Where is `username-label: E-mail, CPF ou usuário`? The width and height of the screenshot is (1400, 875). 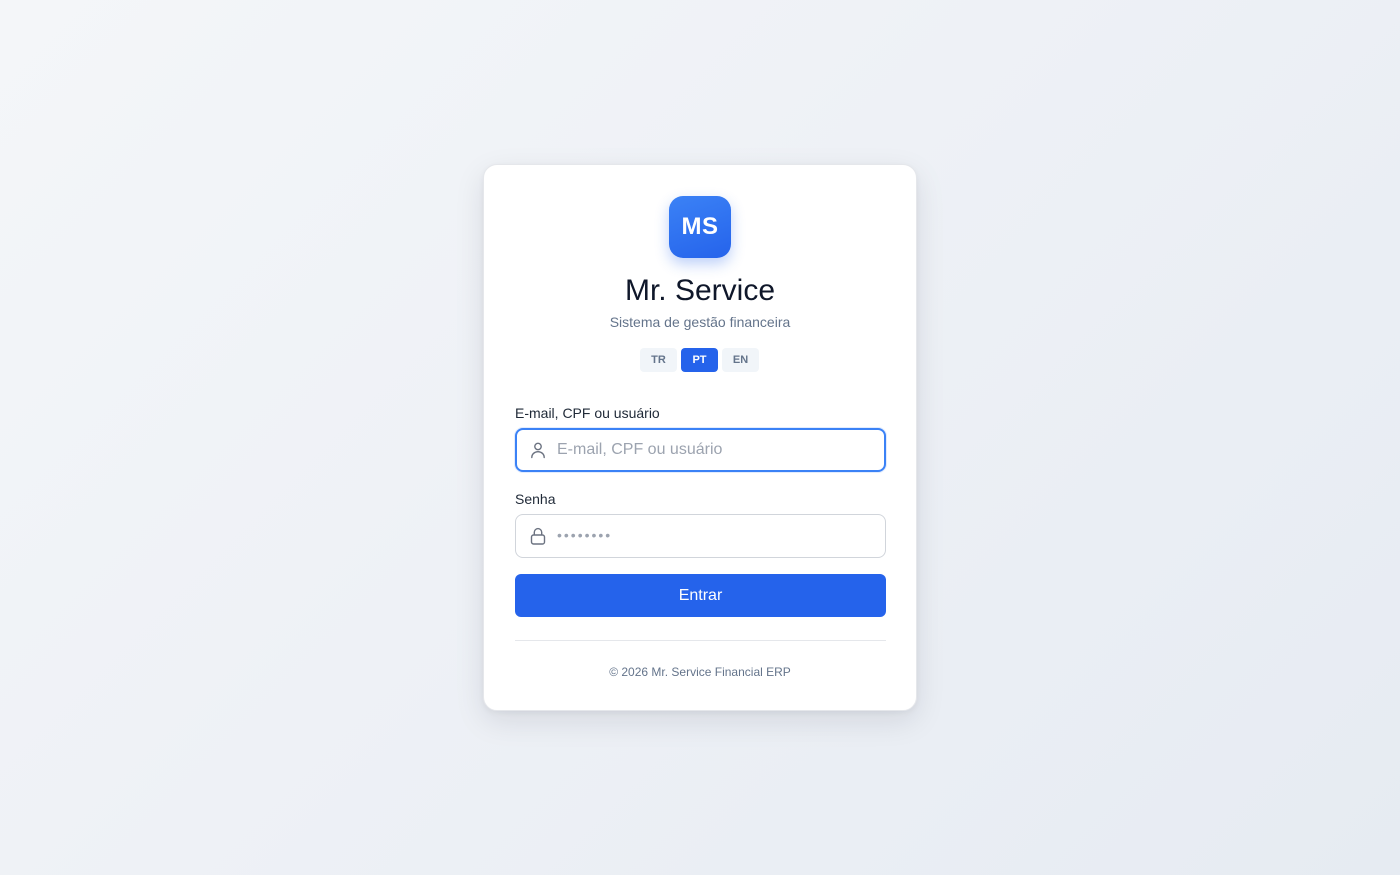
username-label: E-mail, CPF ou usuário is located at coordinates (587, 413).